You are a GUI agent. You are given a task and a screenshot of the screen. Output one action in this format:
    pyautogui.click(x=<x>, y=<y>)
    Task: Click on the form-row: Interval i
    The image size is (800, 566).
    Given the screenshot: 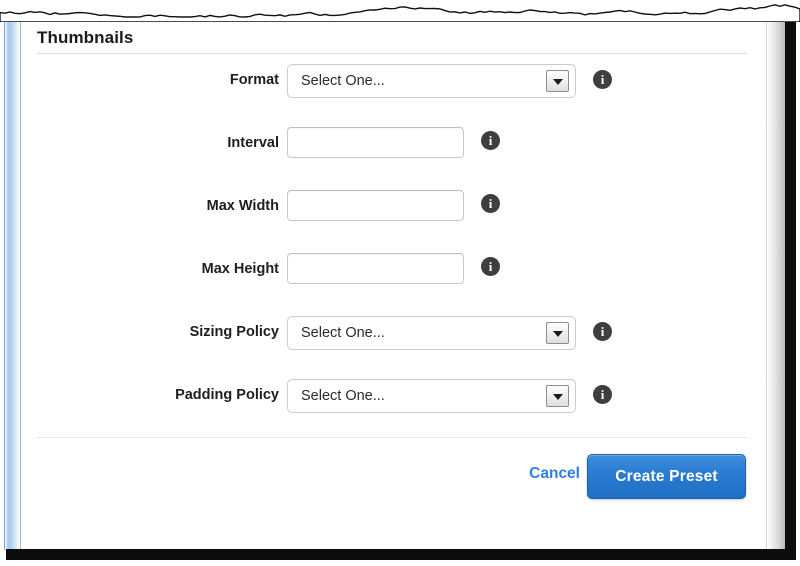 What is the action you would take?
    pyautogui.click(x=393, y=158)
    